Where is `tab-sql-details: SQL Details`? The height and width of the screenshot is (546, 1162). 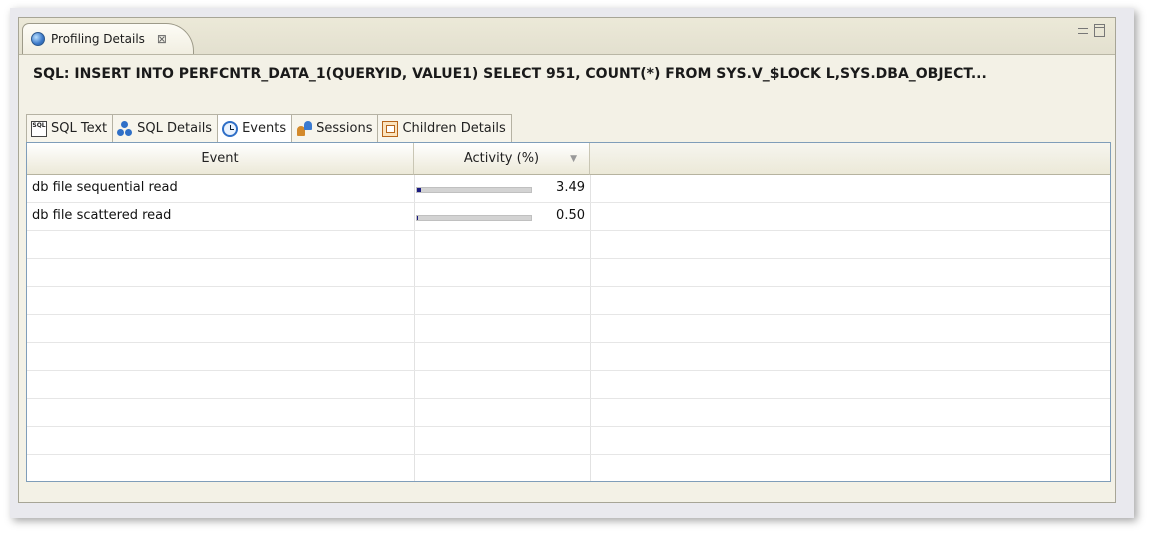
tab-sql-details: SQL Details is located at coordinates (165, 128).